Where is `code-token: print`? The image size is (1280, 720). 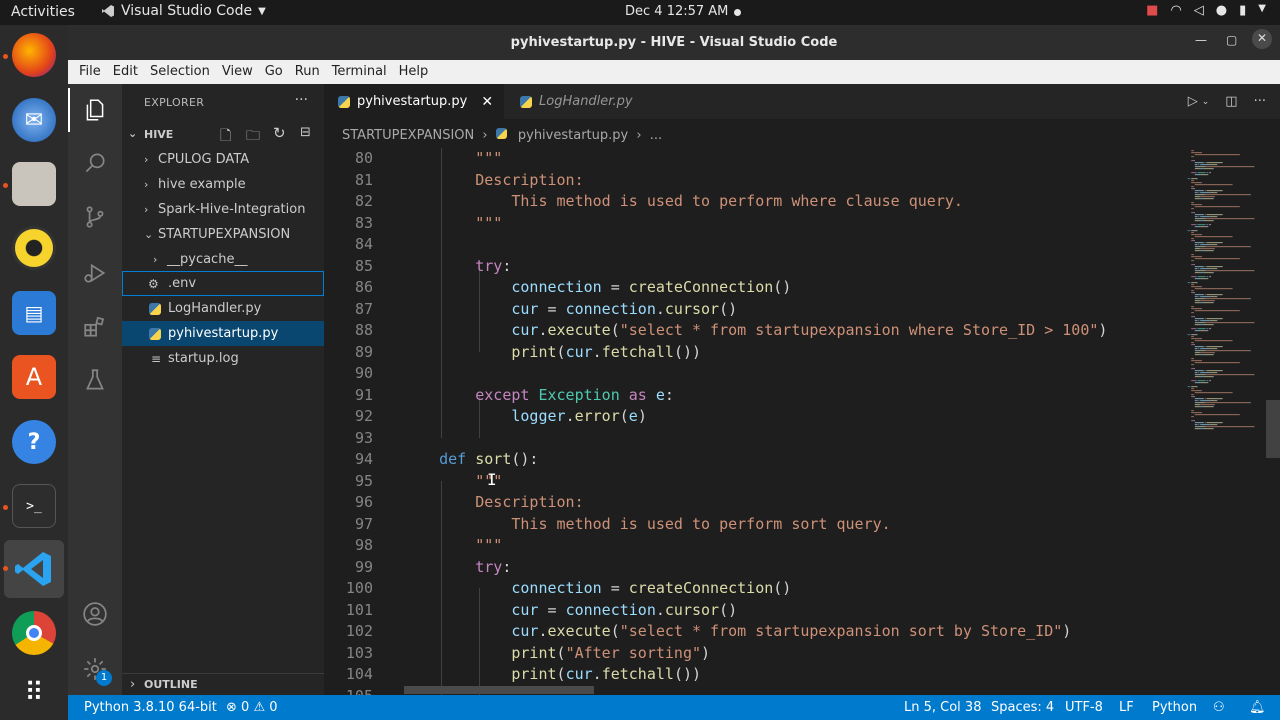
code-token: print is located at coordinates (534, 652).